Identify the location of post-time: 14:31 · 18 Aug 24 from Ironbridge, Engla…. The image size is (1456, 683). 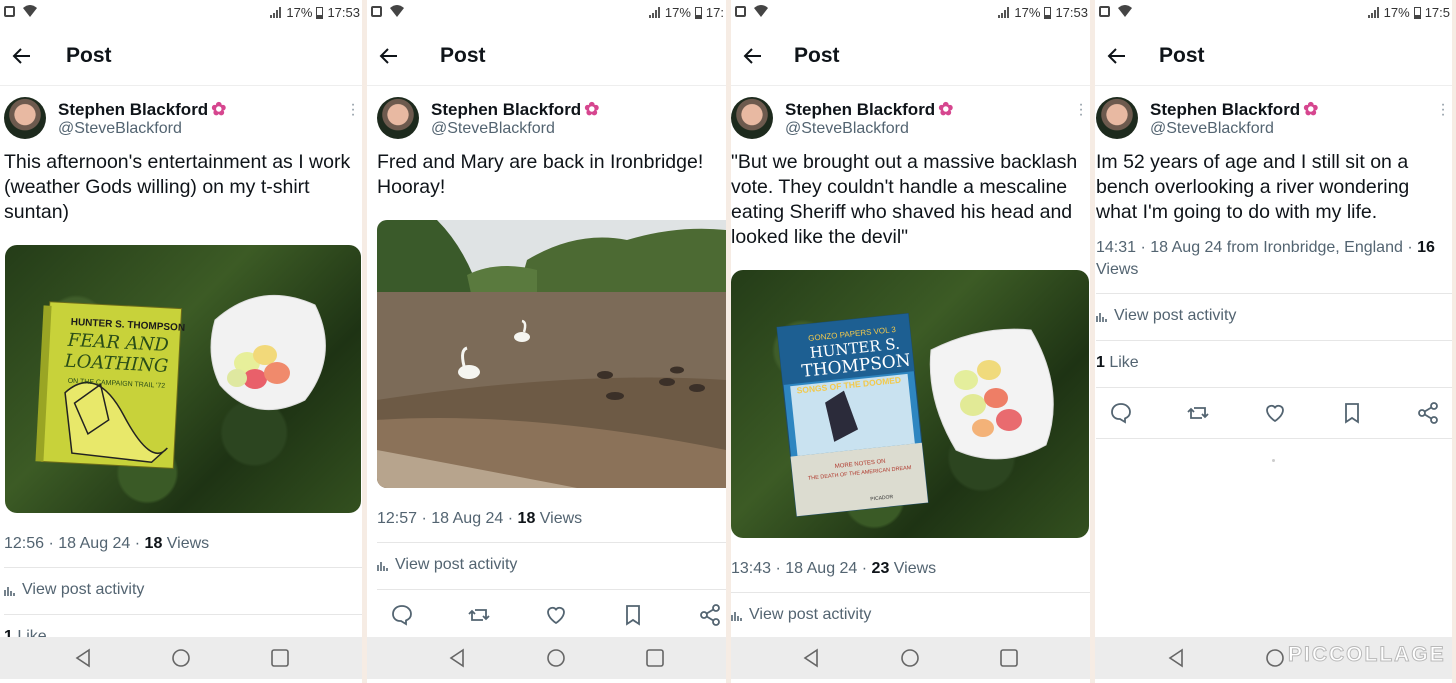
(1257, 247).